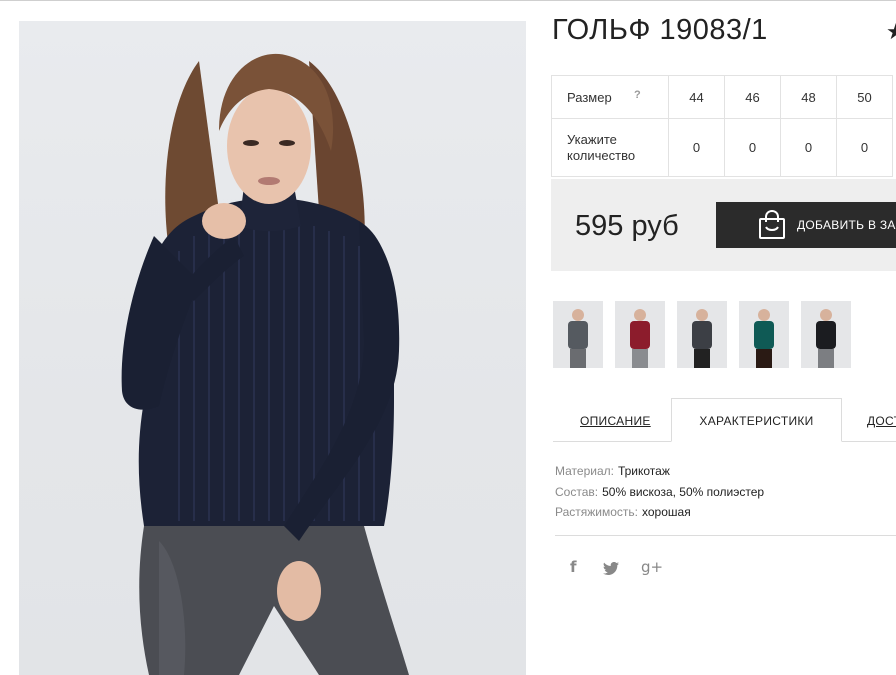 The width and height of the screenshot is (896, 675). I want to click on quantity-label-line2: количество, so click(601, 155).